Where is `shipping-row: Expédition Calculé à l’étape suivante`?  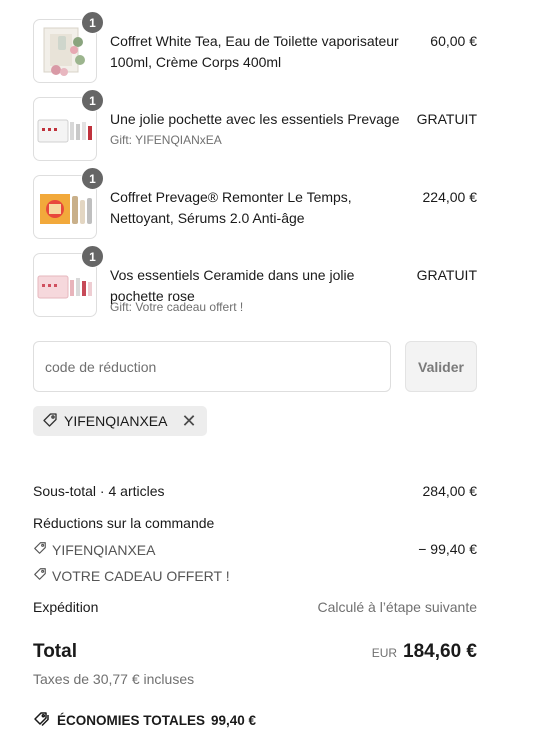 shipping-row: Expédition Calculé à l’étape suivante is located at coordinates (255, 607).